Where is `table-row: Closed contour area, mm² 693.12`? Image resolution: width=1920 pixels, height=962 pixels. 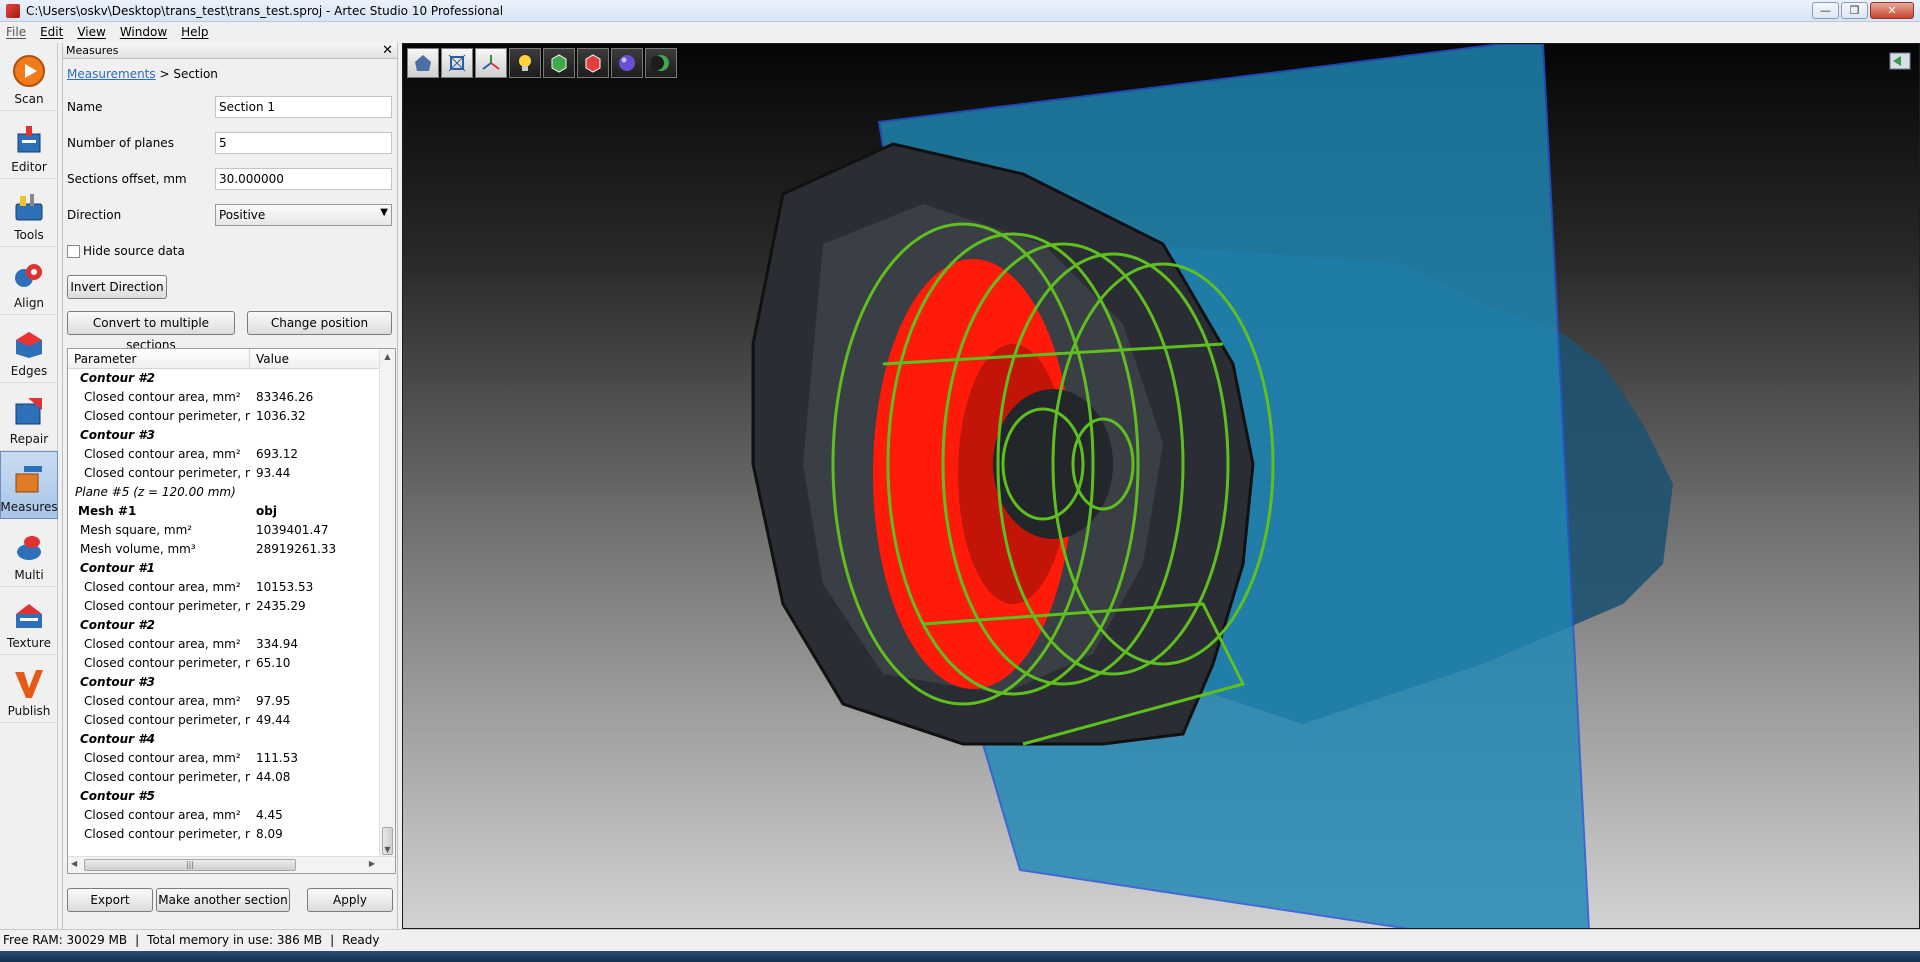 table-row: Closed contour area, mm² 693.12 is located at coordinates (231, 454).